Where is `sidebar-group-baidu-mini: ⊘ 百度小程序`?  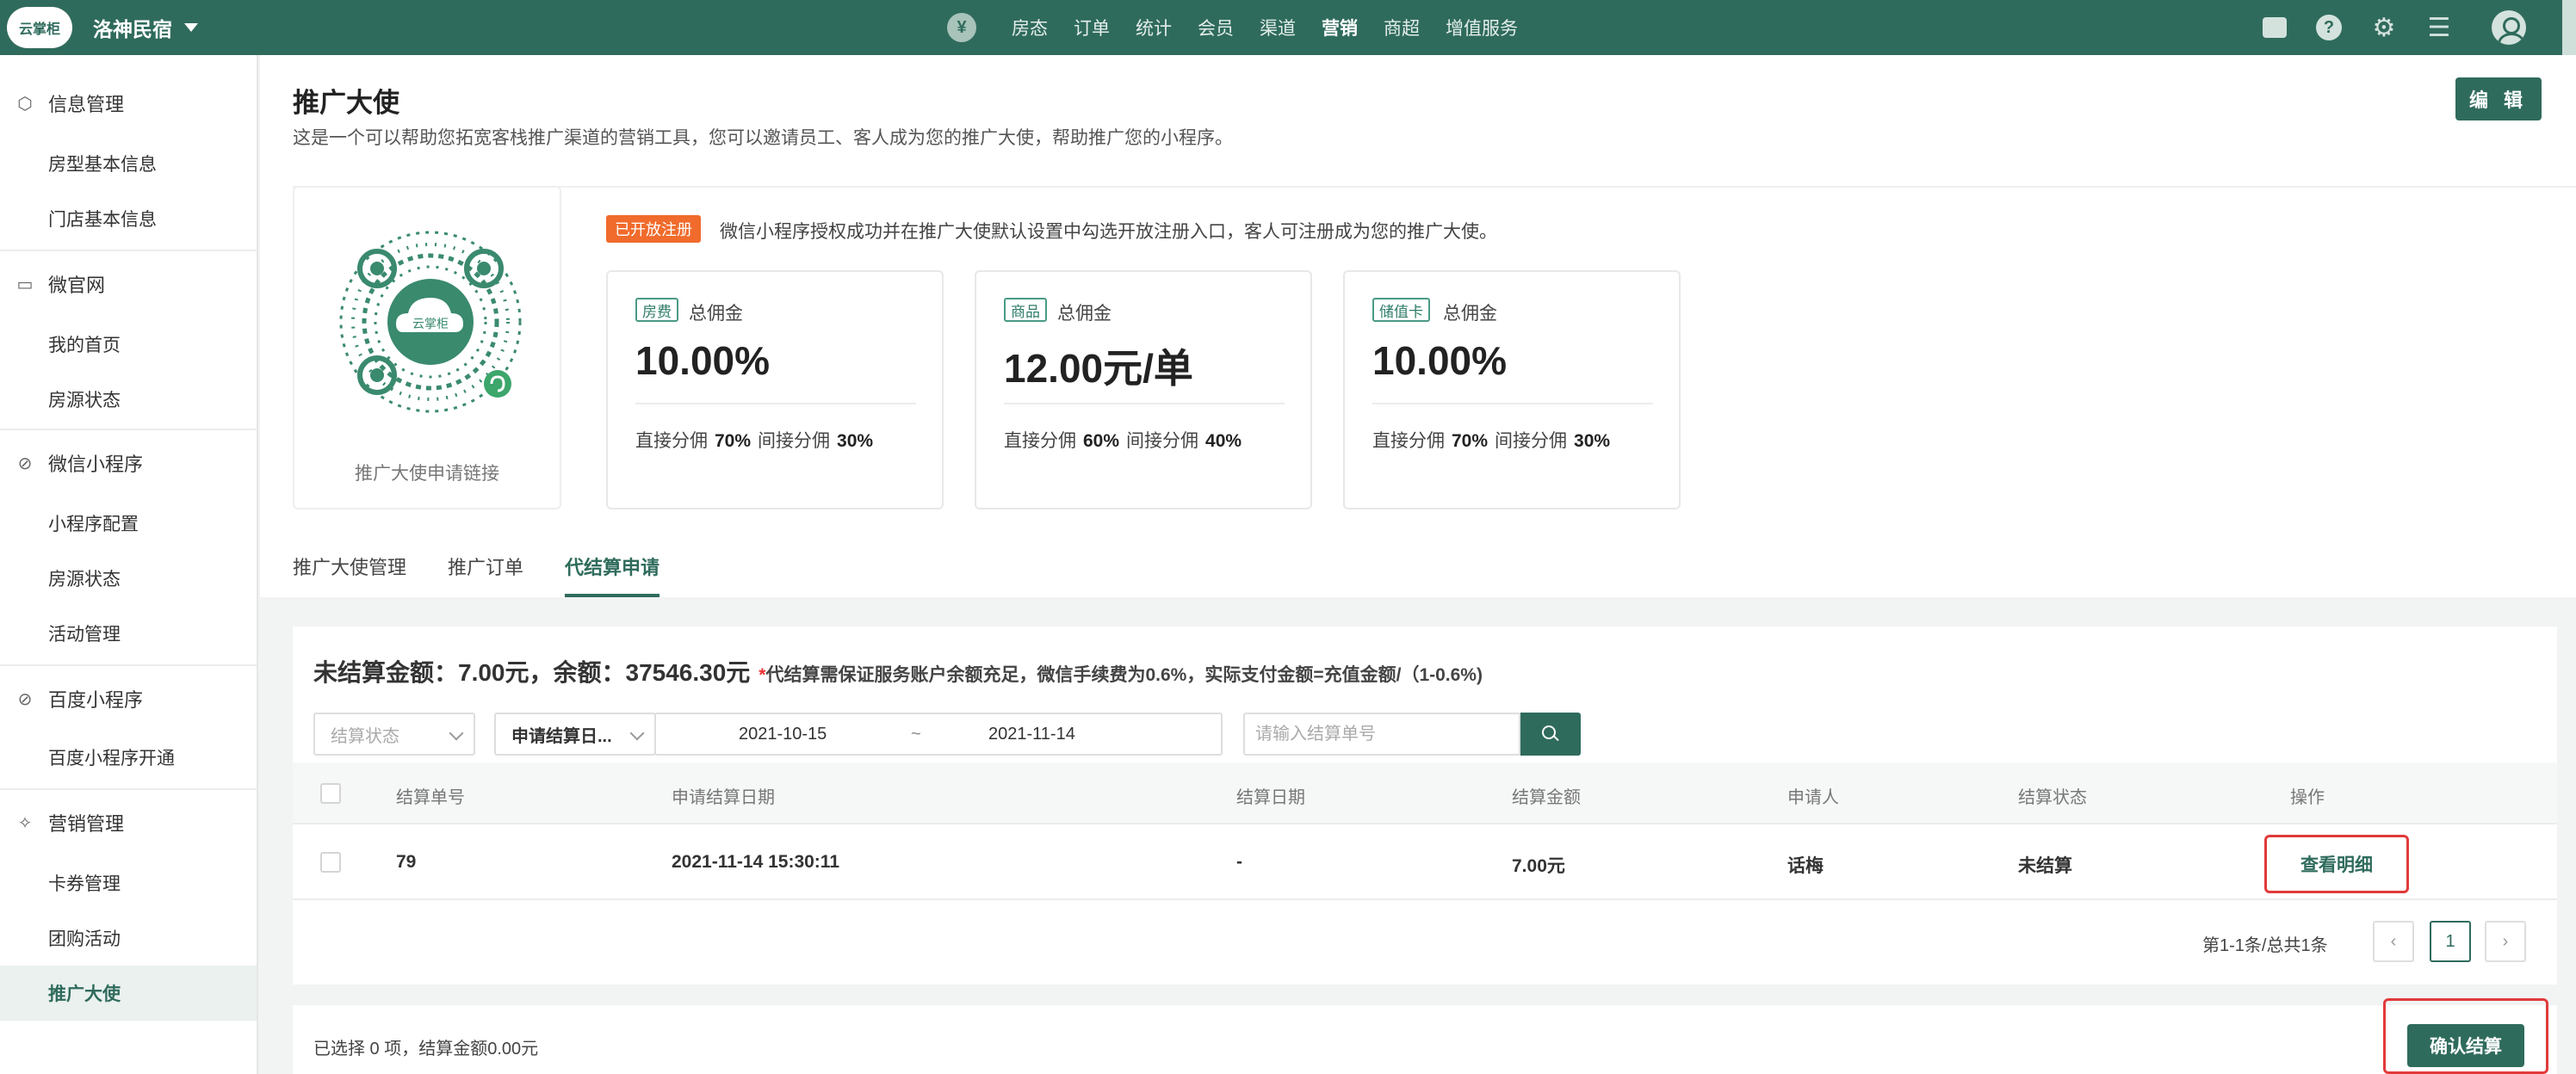 sidebar-group-baidu-mini: ⊘ 百度小程序 is located at coordinates (79, 699).